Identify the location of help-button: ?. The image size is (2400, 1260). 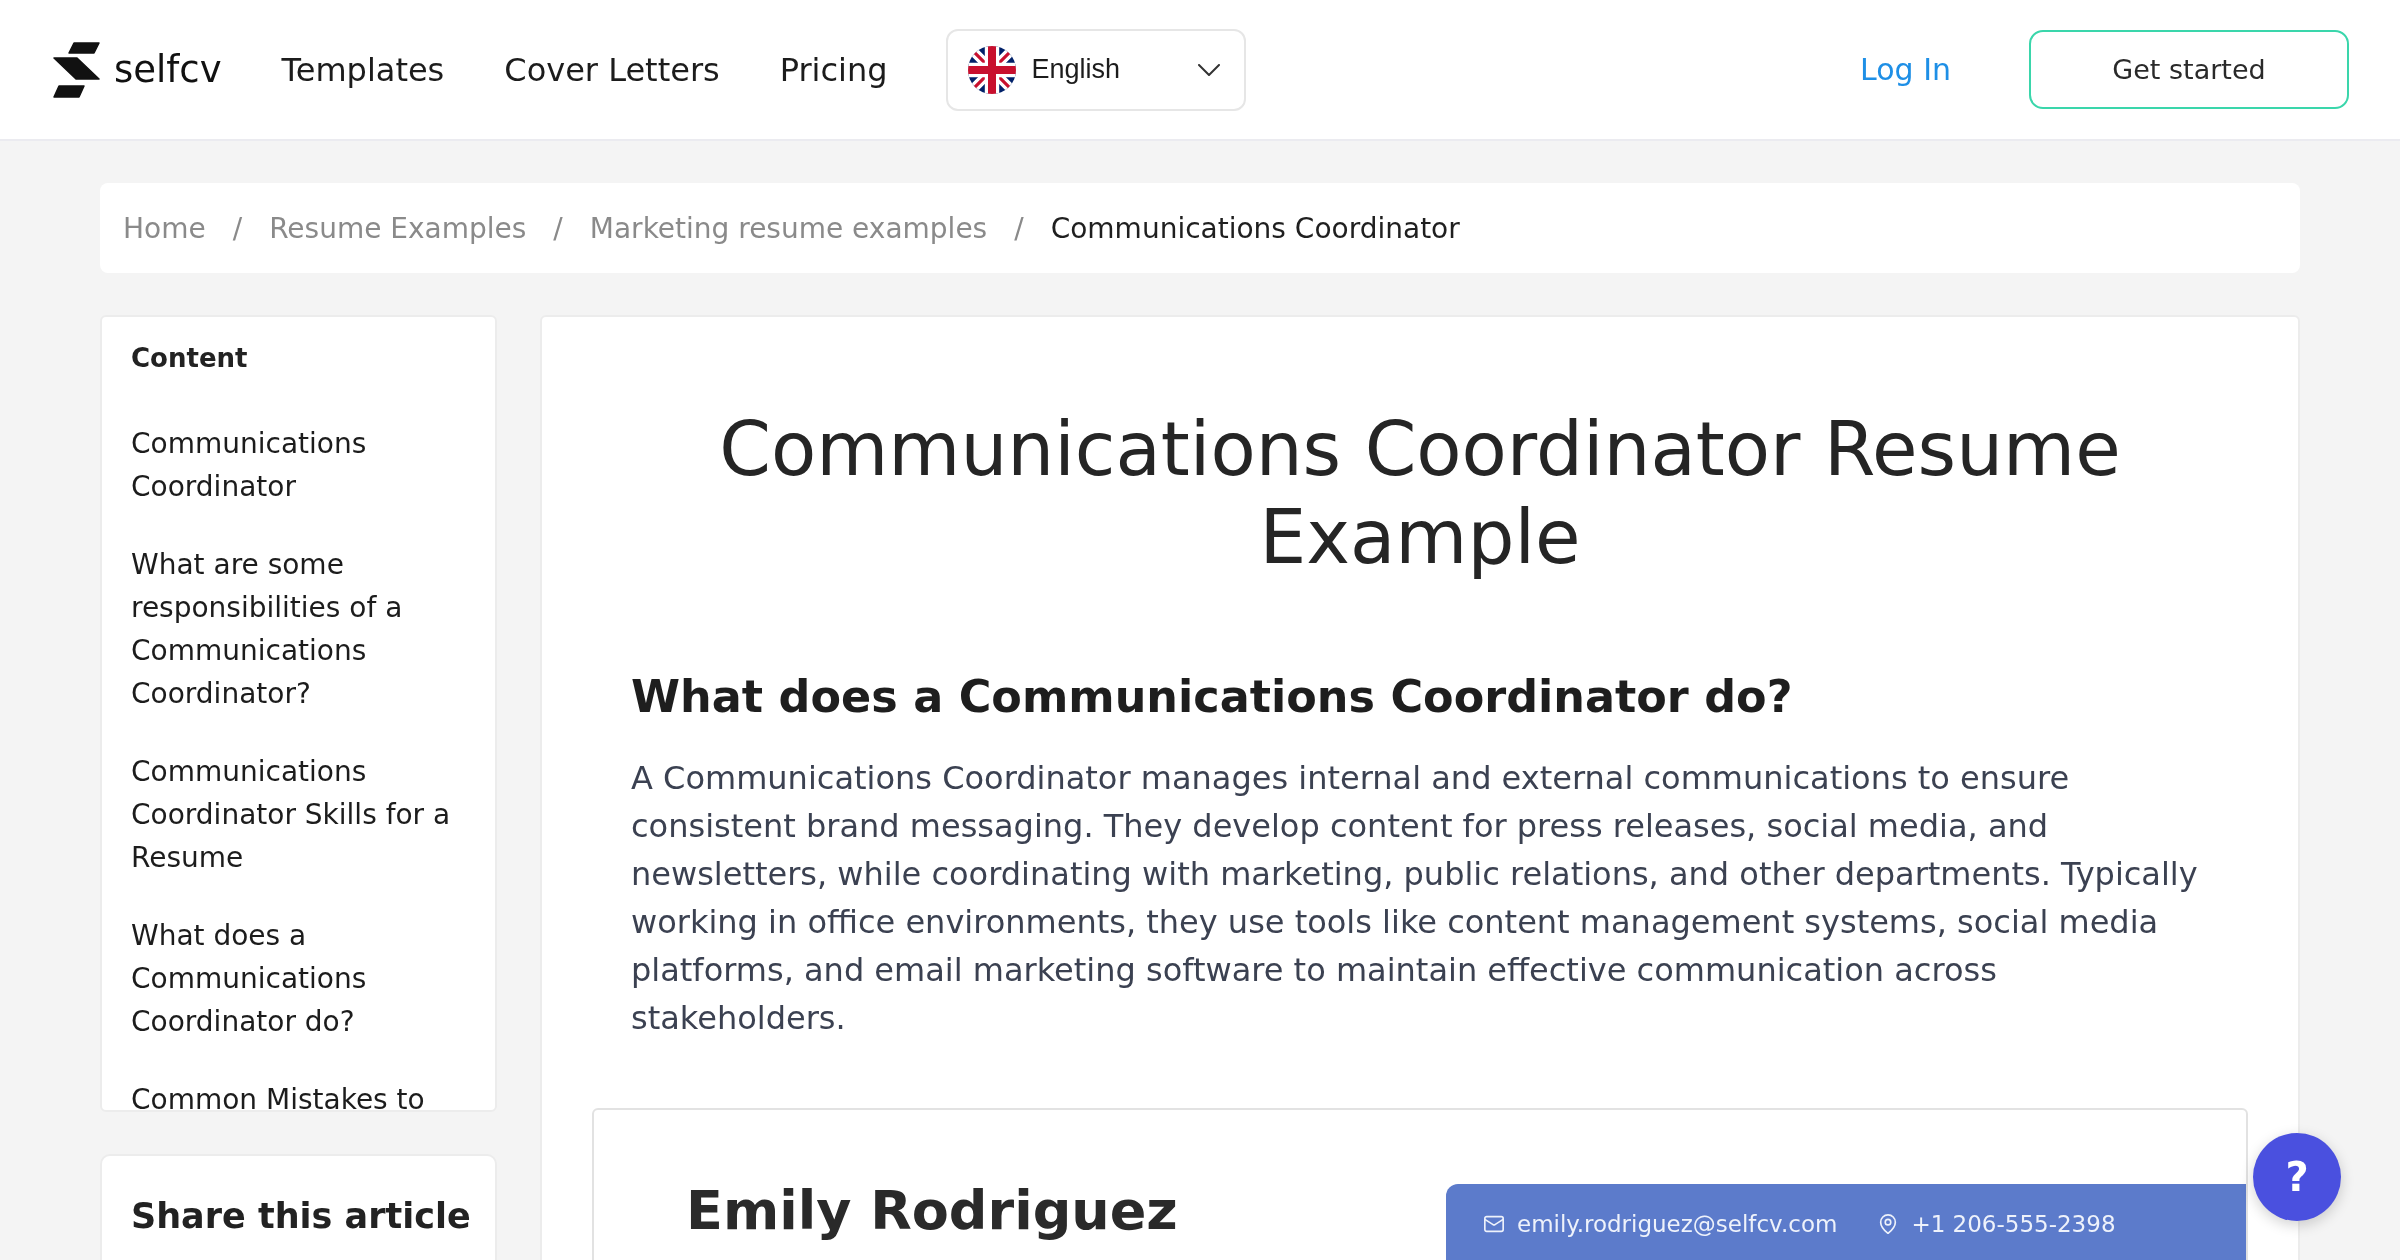
(2297, 1177).